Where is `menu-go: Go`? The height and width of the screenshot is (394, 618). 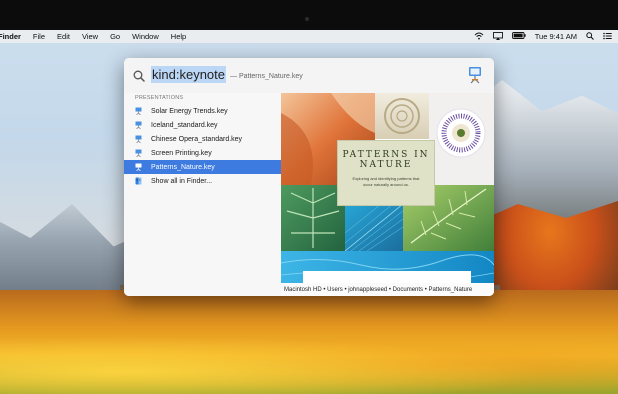 menu-go: Go is located at coordinates (115, 36).